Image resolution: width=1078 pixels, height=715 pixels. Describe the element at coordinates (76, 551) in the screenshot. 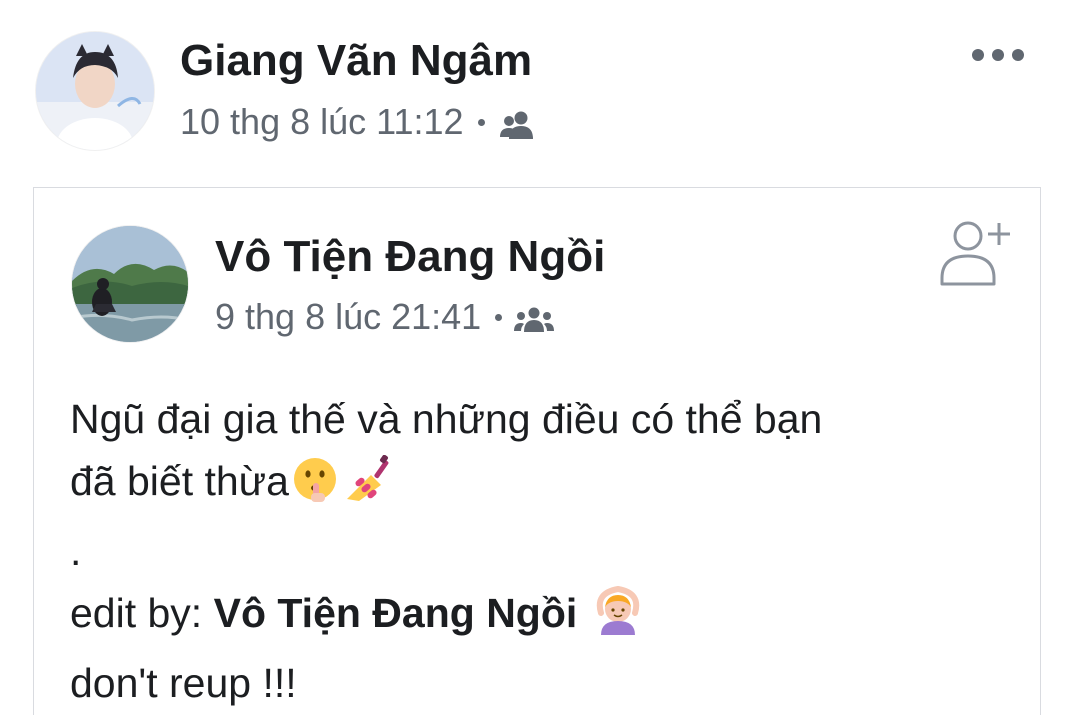

I see `post-line: .` at that location.